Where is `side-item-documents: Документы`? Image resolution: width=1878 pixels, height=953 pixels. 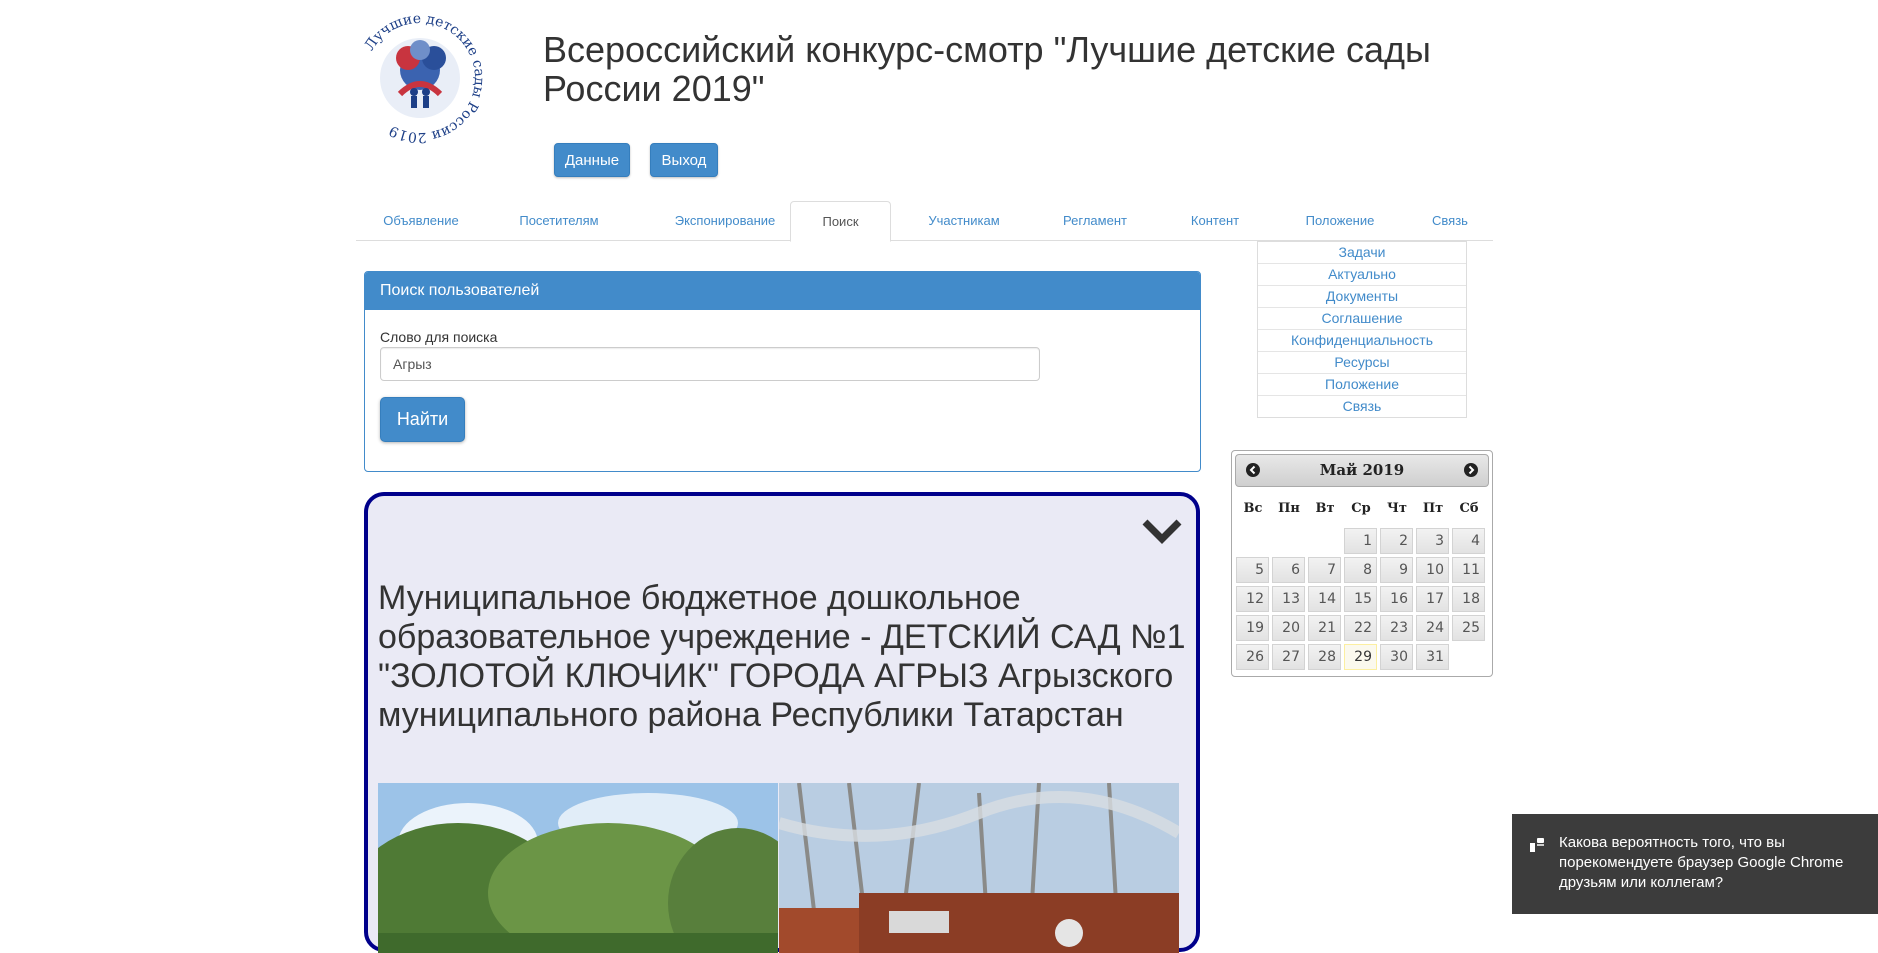
side-item-documents: Документы is located at coordinates (1362, 297).